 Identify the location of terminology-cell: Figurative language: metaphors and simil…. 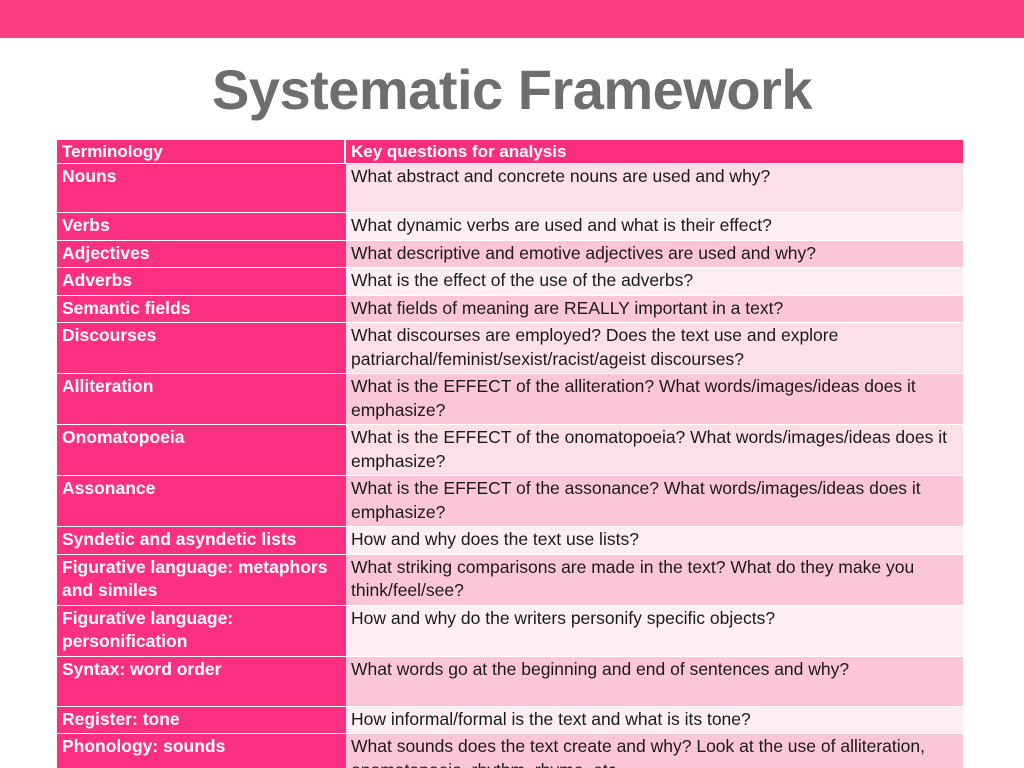
(201, 579).